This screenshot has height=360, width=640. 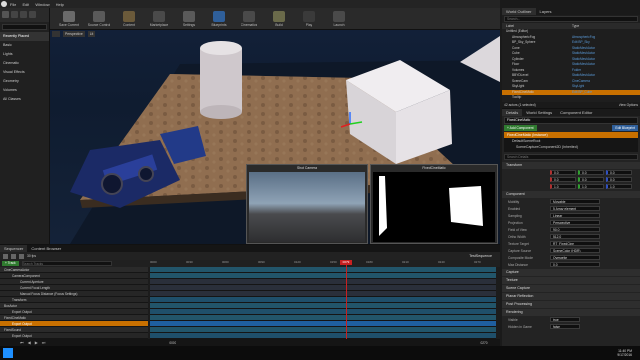 What do you see at coordinates (24, 63) in the screenshot?
I see `modes-category: Cinematic` at bounding box center [24, 63].